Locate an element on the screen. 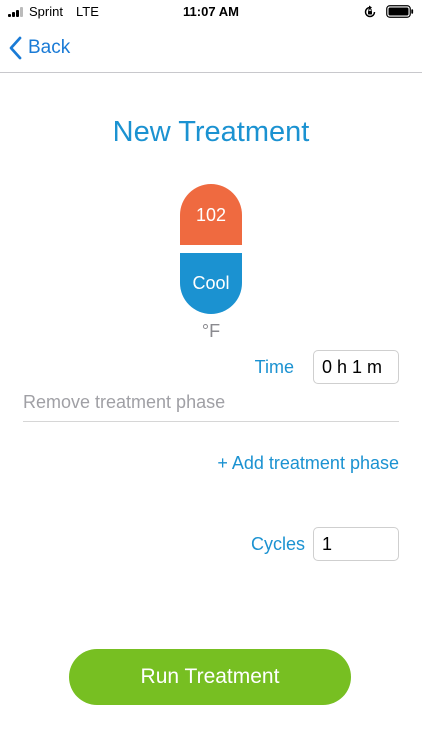  cycles-label: Cycles is located at coordinates (277, 544).